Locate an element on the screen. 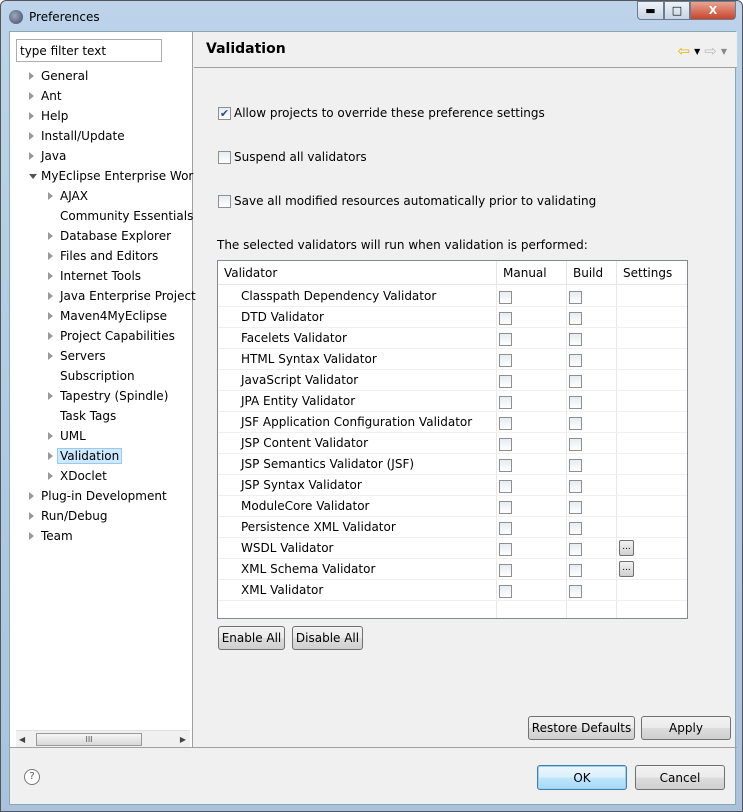 The height and width of the screenshot is (812, 743). tree-item: MyEclipse Enterprise Wor is located at coordinates (111, 176).